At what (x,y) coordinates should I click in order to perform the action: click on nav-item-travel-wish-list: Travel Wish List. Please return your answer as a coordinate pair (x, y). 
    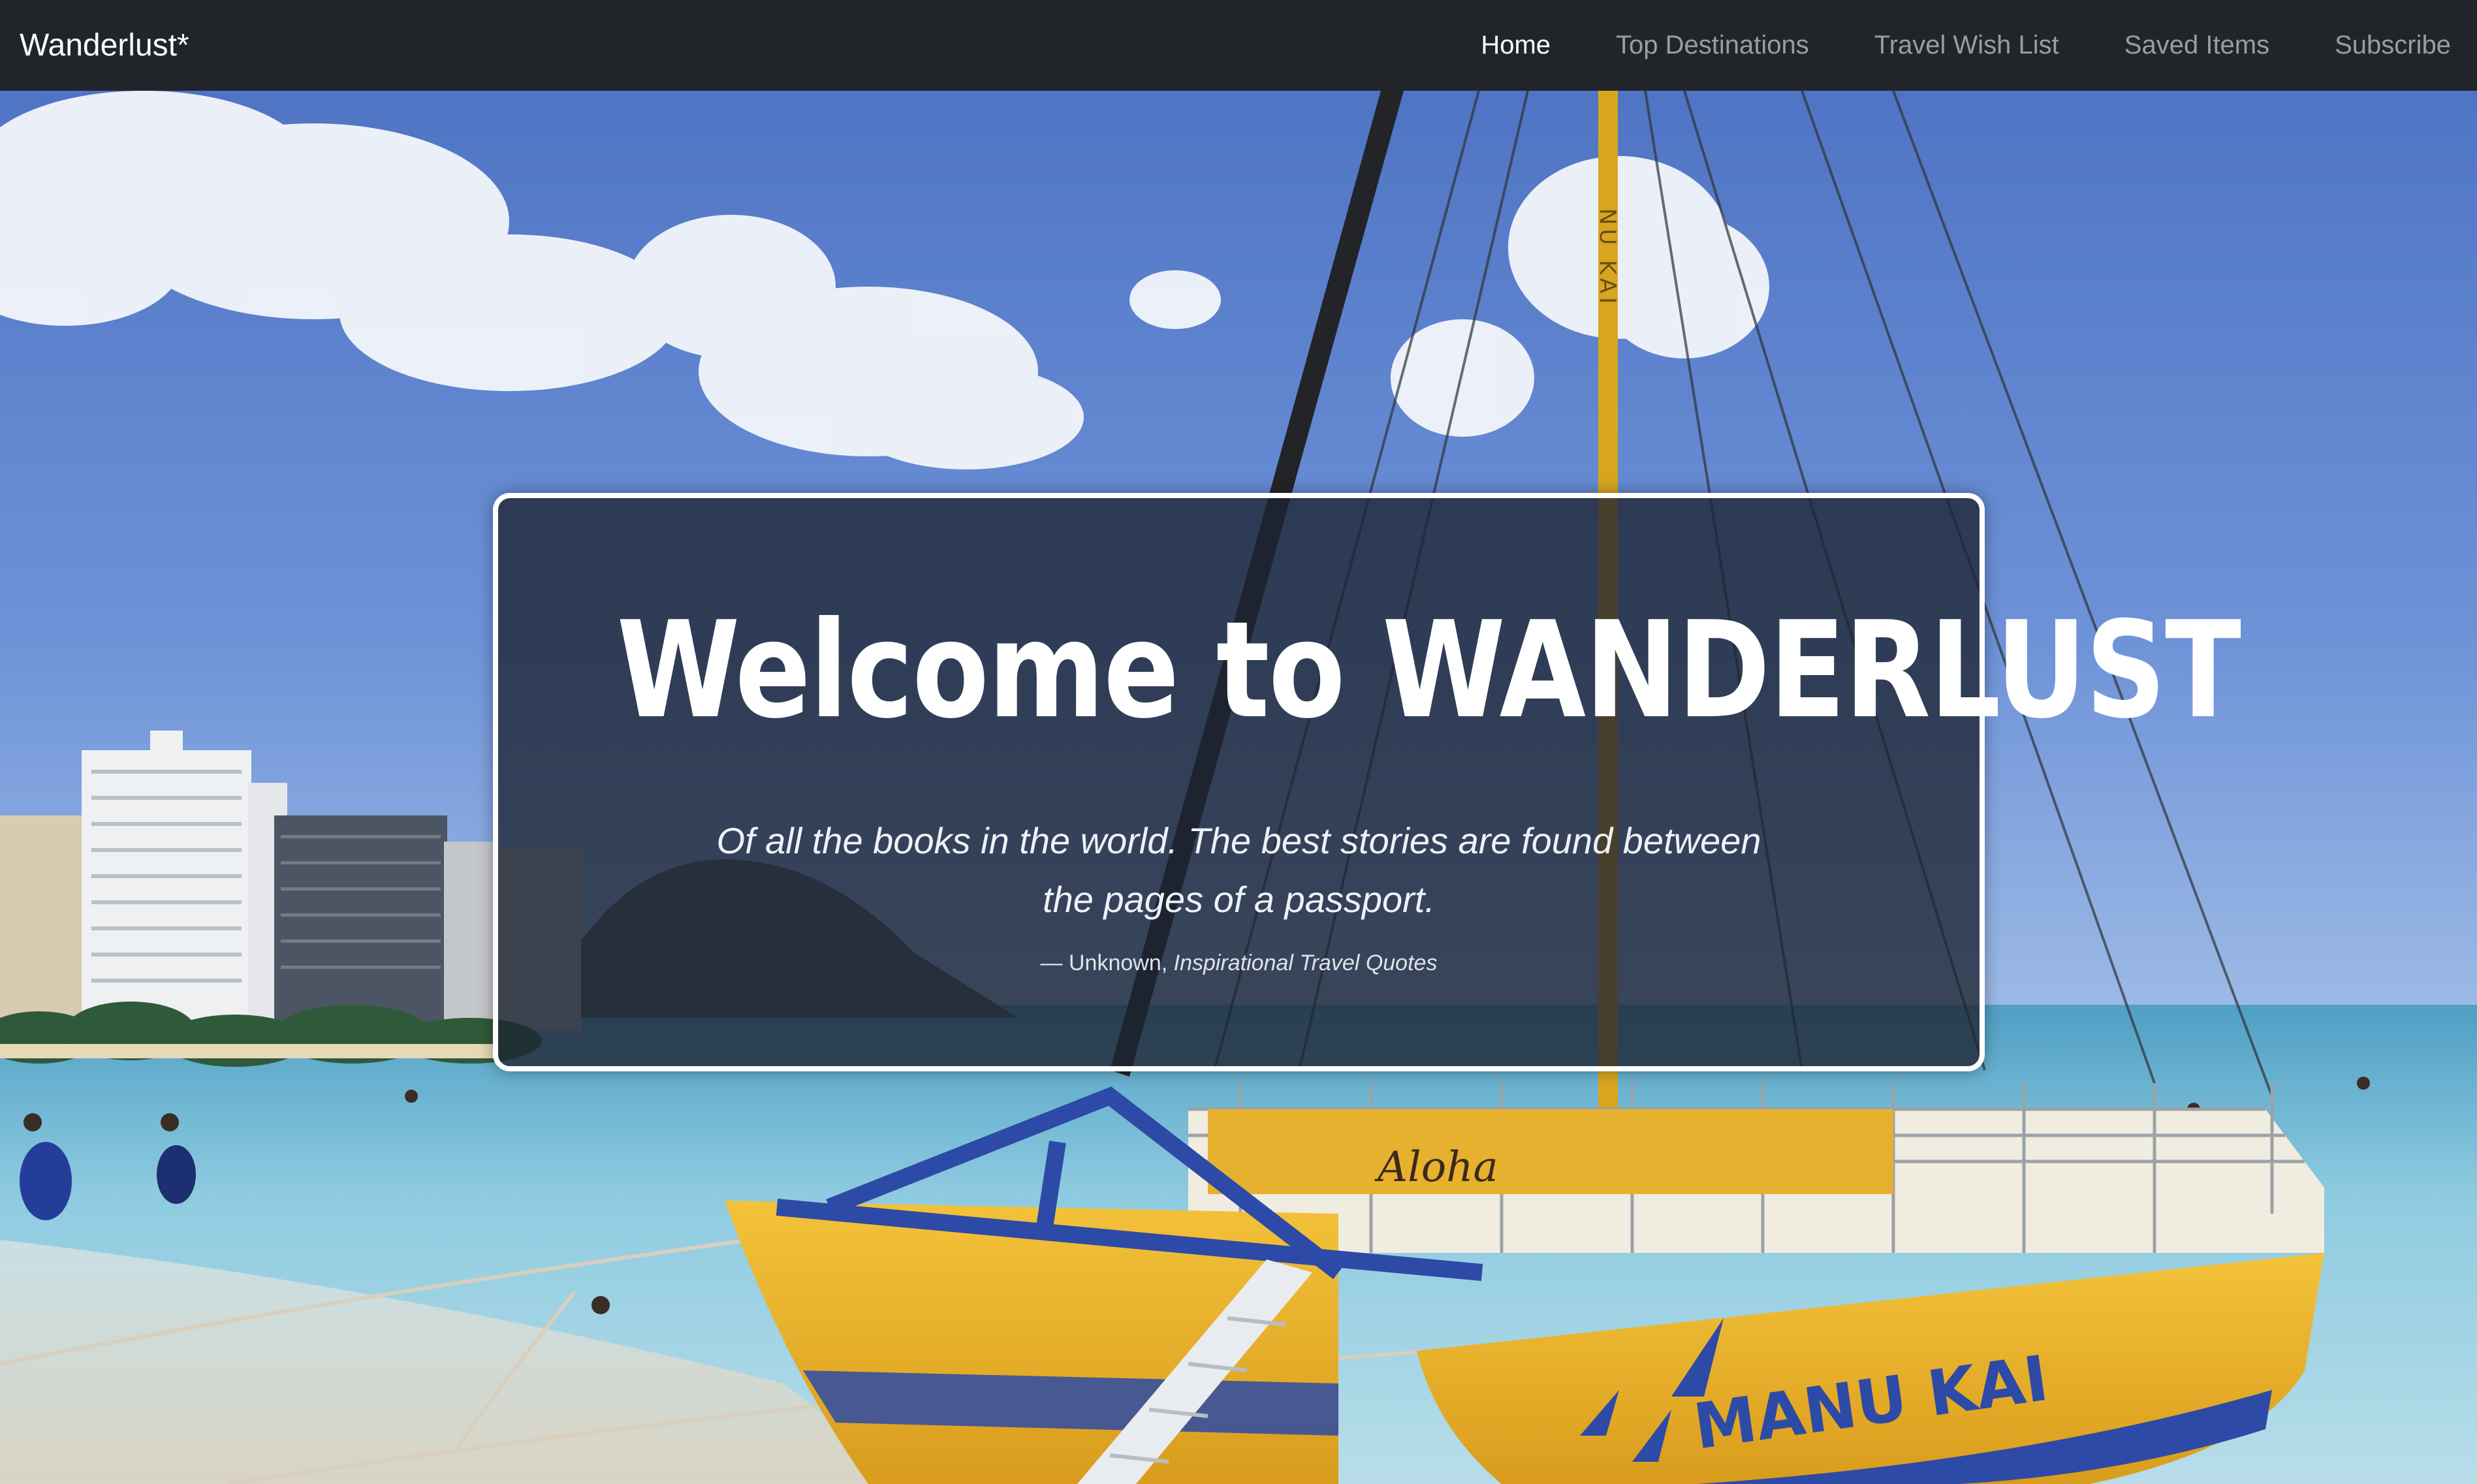
    Looking at the image, I should click on (1967, 45).